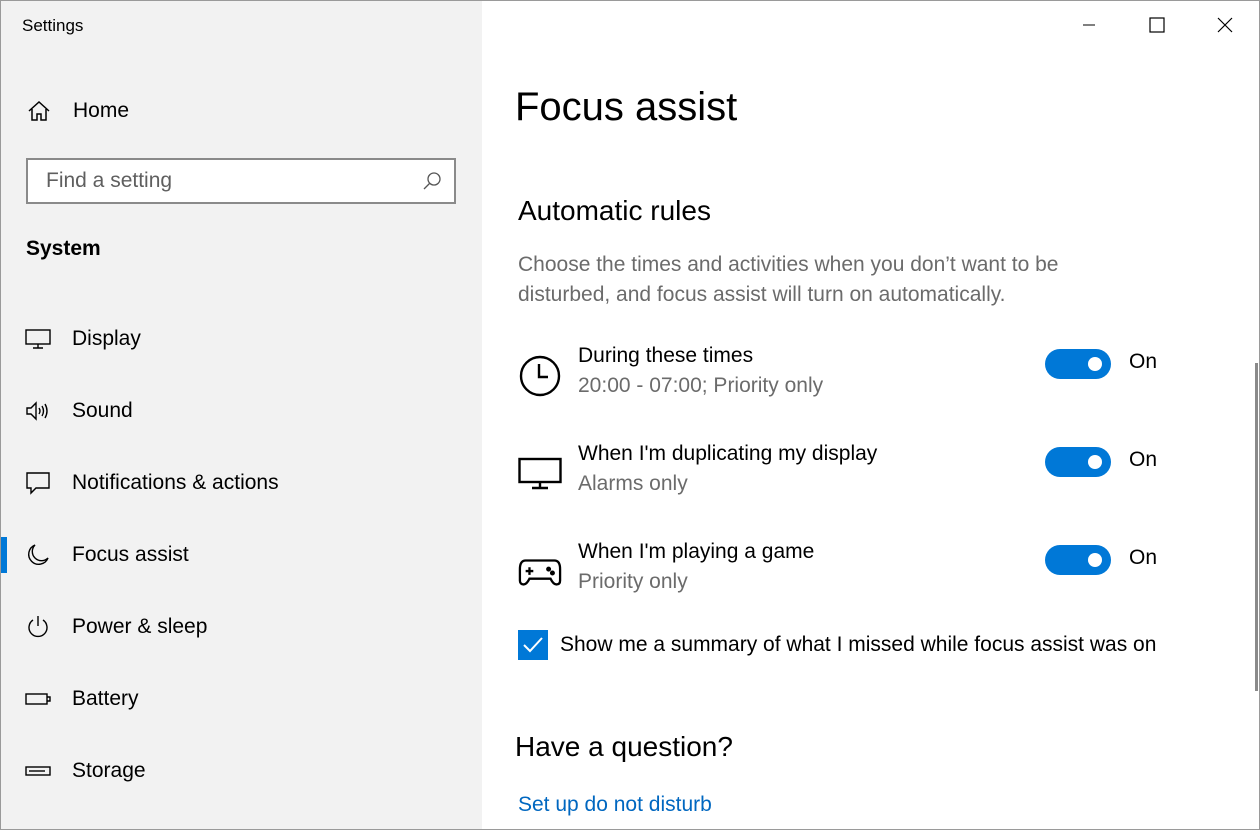  What do you see at coordinates (39, 111) in the screenshot?
I see `home-icon` at bounding box center [39, 111].